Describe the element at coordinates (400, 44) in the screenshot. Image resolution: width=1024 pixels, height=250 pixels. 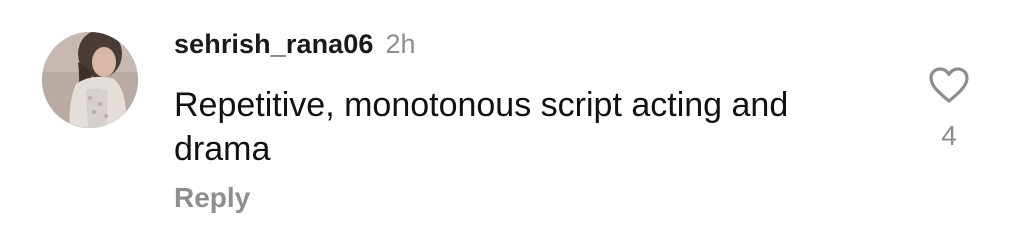
I see `comment-time: 2h` at that location.